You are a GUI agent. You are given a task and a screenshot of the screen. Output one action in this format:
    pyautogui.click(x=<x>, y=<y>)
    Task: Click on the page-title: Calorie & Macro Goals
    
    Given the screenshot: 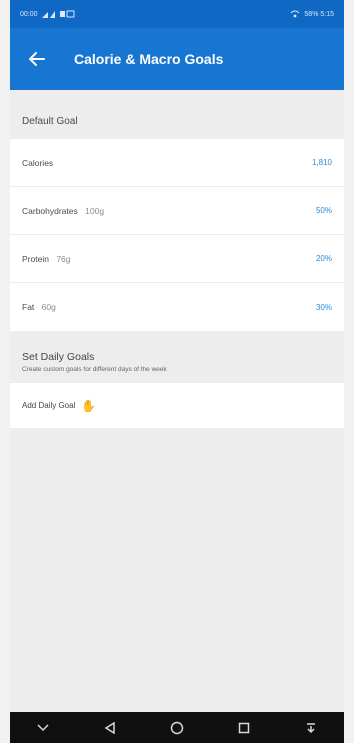 What is the action you would take?
    pyautogui.click(x=149, y=59)
    